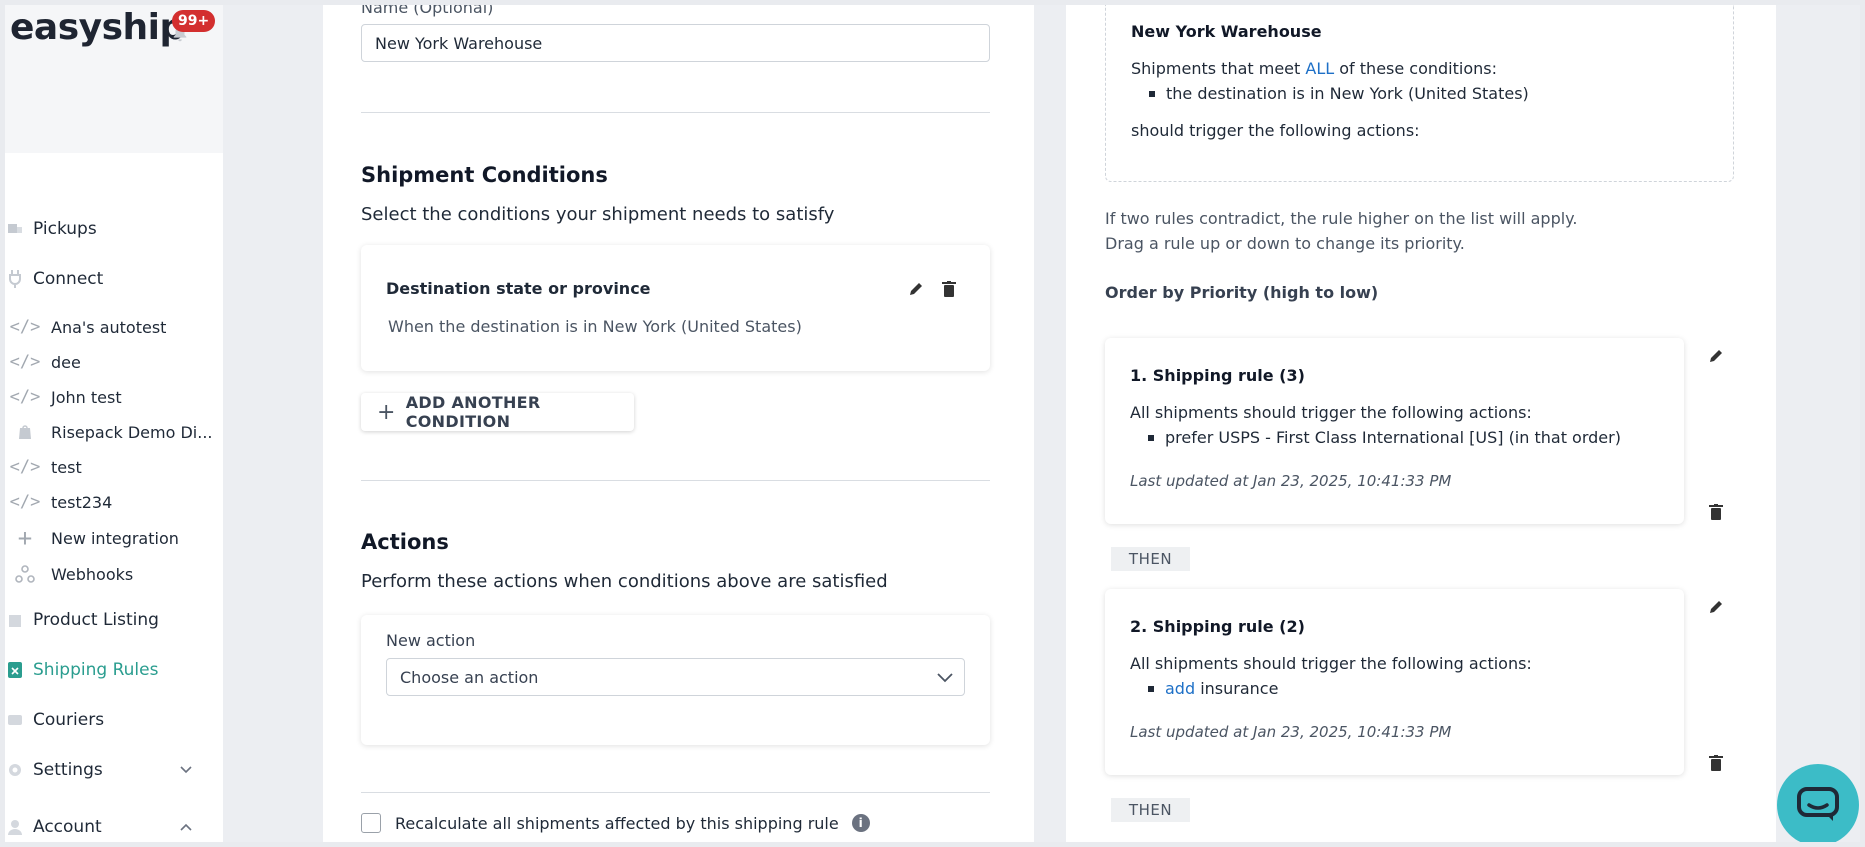  Describe the element at coordinates (68, 770) in the screenshot. I see `sidebar-item-label: Settings` at that location.